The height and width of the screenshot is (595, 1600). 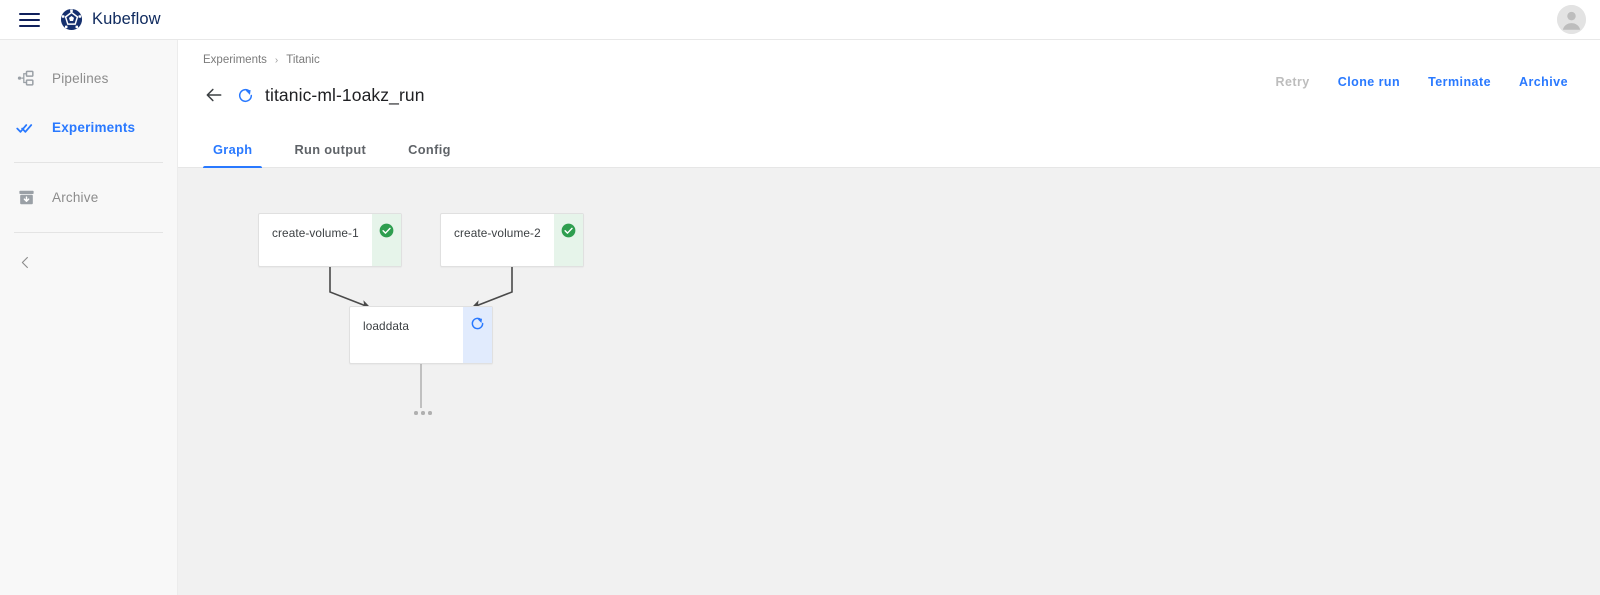 What do you see at coordinates (315, 233) in the screenshot?
I see `graph-node-label: create-volume-1` at bounding box center [315, 233].